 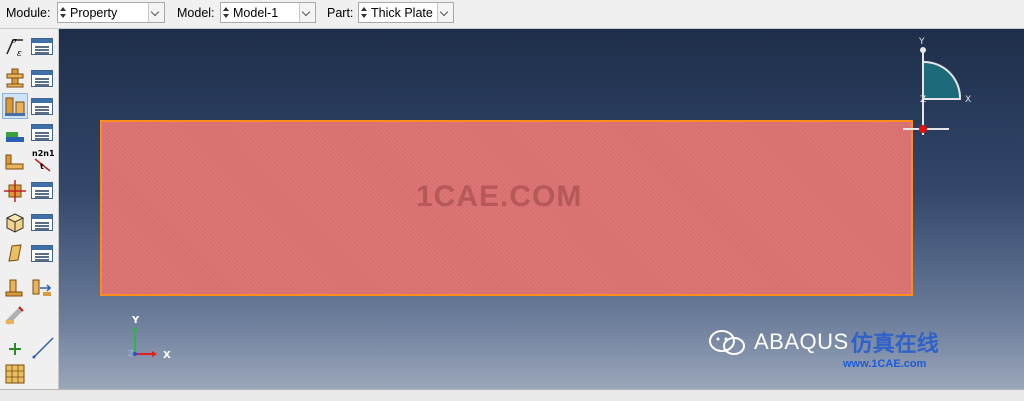 What do you see at coordinates (968, 100) in the screenshot?
I see `view-triad-x: X` at bounding box center [968, 100].